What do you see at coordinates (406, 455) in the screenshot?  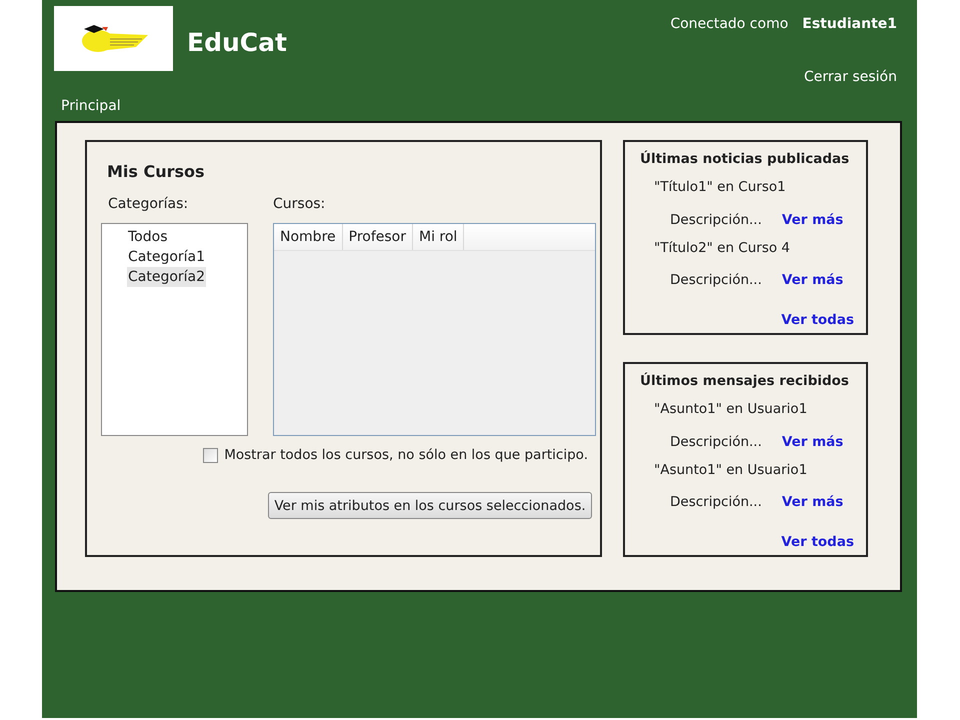 I see `show-all-label: Mostrar todos los cursos, no sólo en los que participo.` at bounding box center [406, 455].